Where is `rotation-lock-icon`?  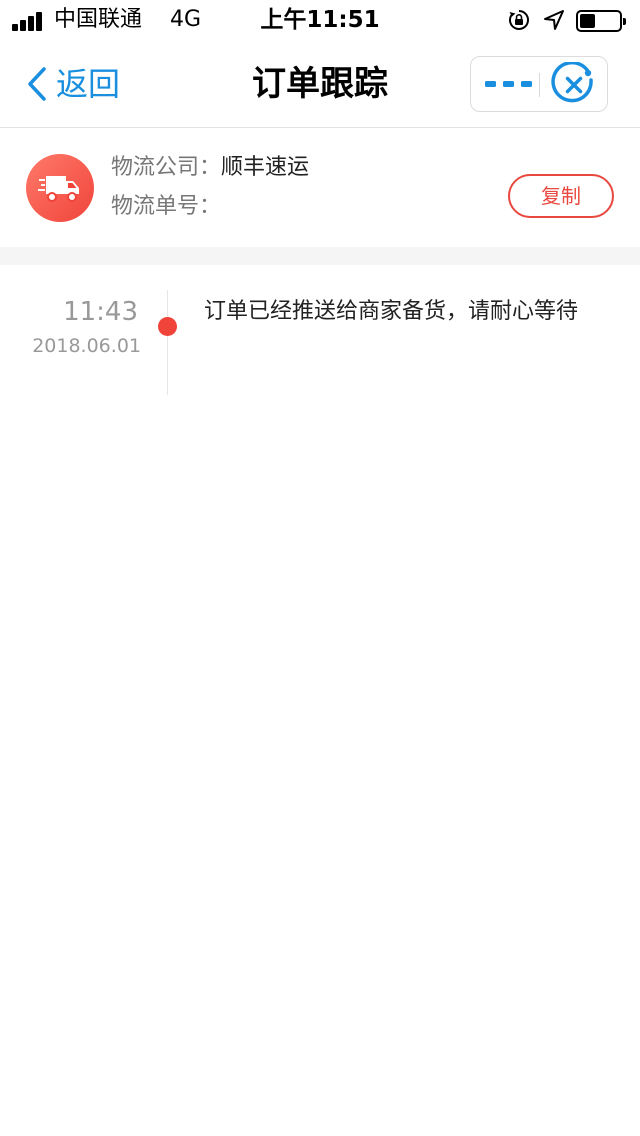 rotation-lock-icon is located at coordinates (519, 20).